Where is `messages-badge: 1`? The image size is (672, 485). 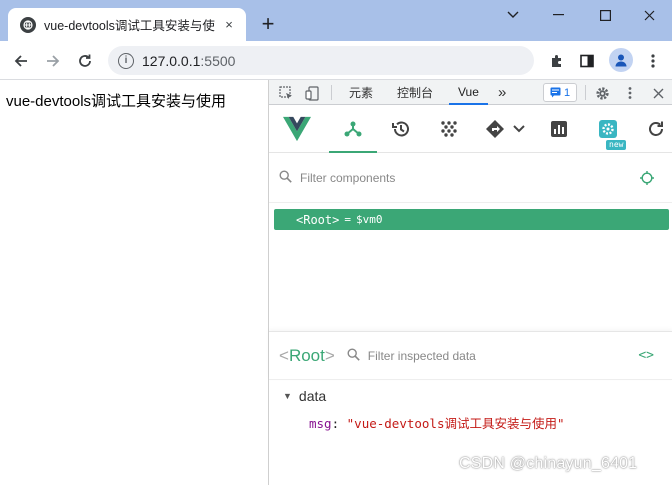
messages-badge: 1 is located at coordinates (560, 92).